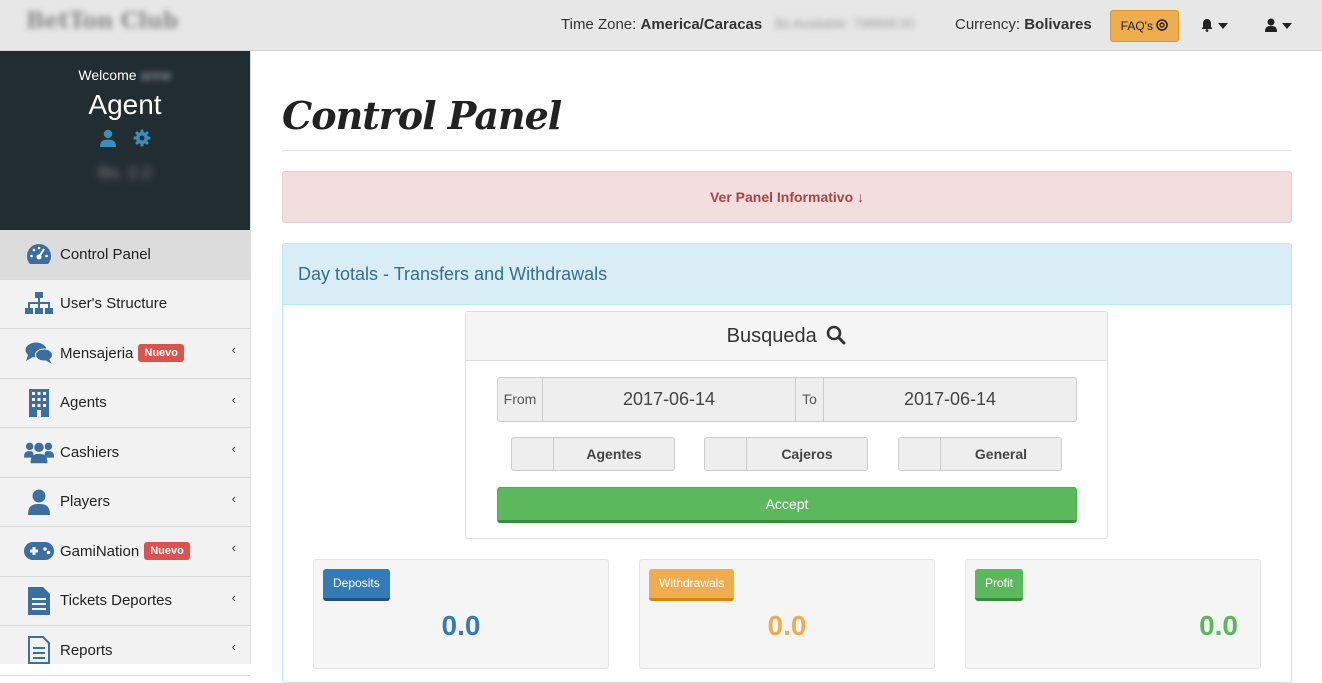 The height and width of the screenshot is (683, 1322). Describe the element at coordinates (807, 454) in the screenshot. I see `option-label: Cajeros` at that location.